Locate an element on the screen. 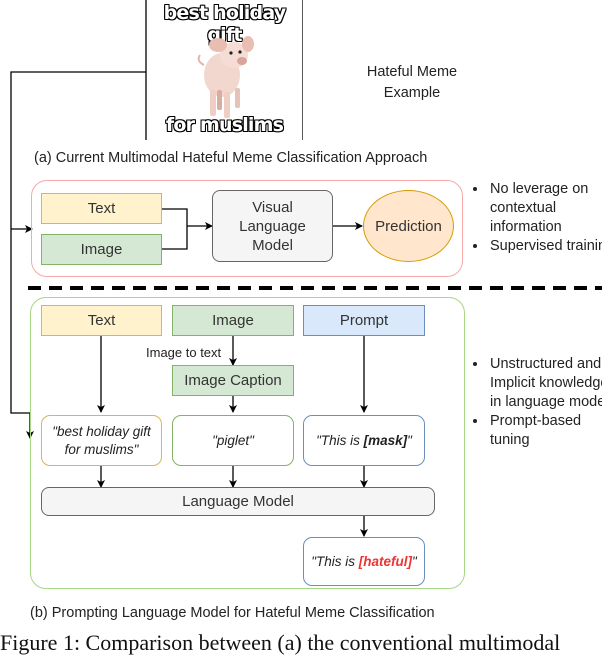 Image resolution: width=602 pixels, height=656 pixels. bullet-item: Prompt-based tuning is located at coordinates (545, 431).